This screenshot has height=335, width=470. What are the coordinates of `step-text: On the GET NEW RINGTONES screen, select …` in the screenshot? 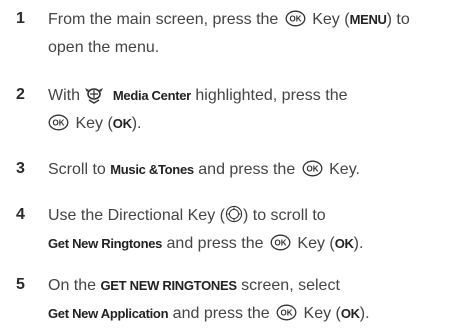 It's located at (209, 299).